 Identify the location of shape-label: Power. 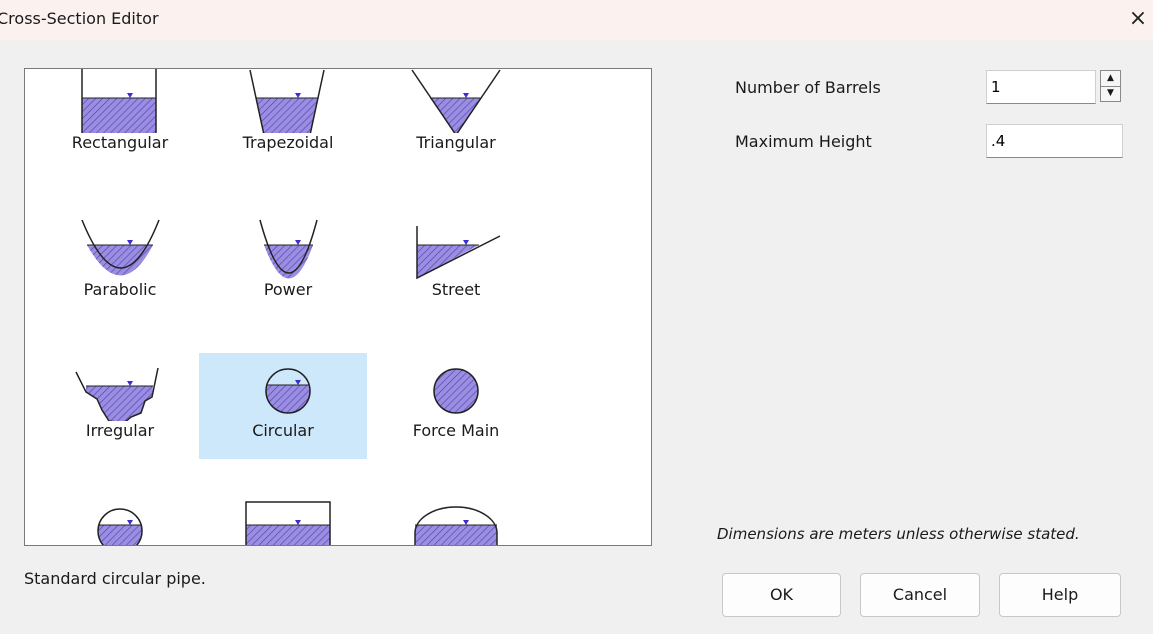
(288, 289).